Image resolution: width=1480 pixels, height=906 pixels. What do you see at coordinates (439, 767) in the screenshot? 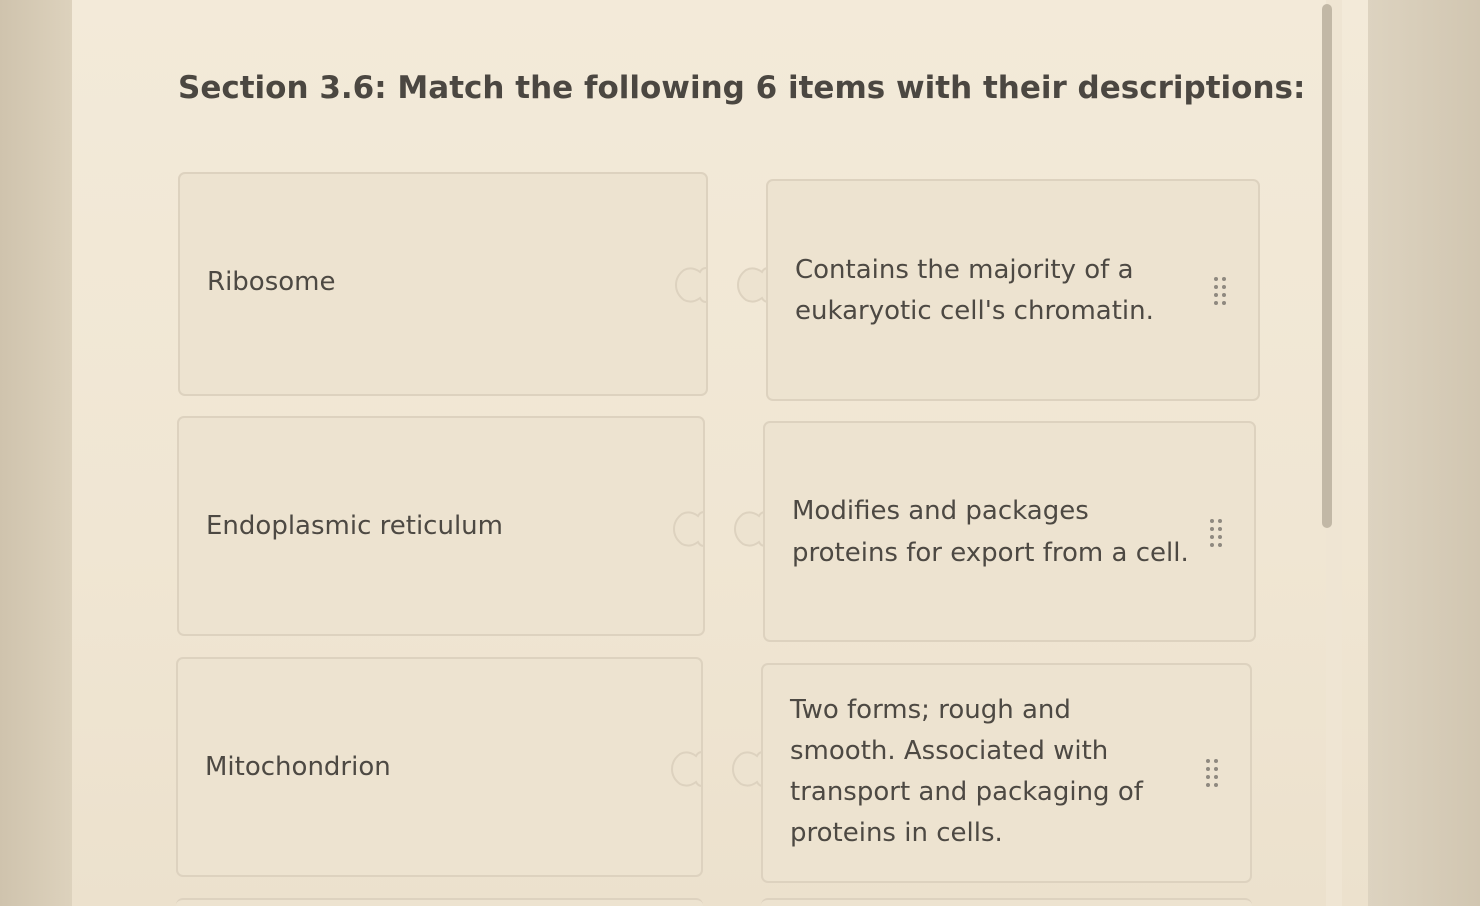
I see `match-item-card: Mitochondrion` at bounding box center [439, 767].